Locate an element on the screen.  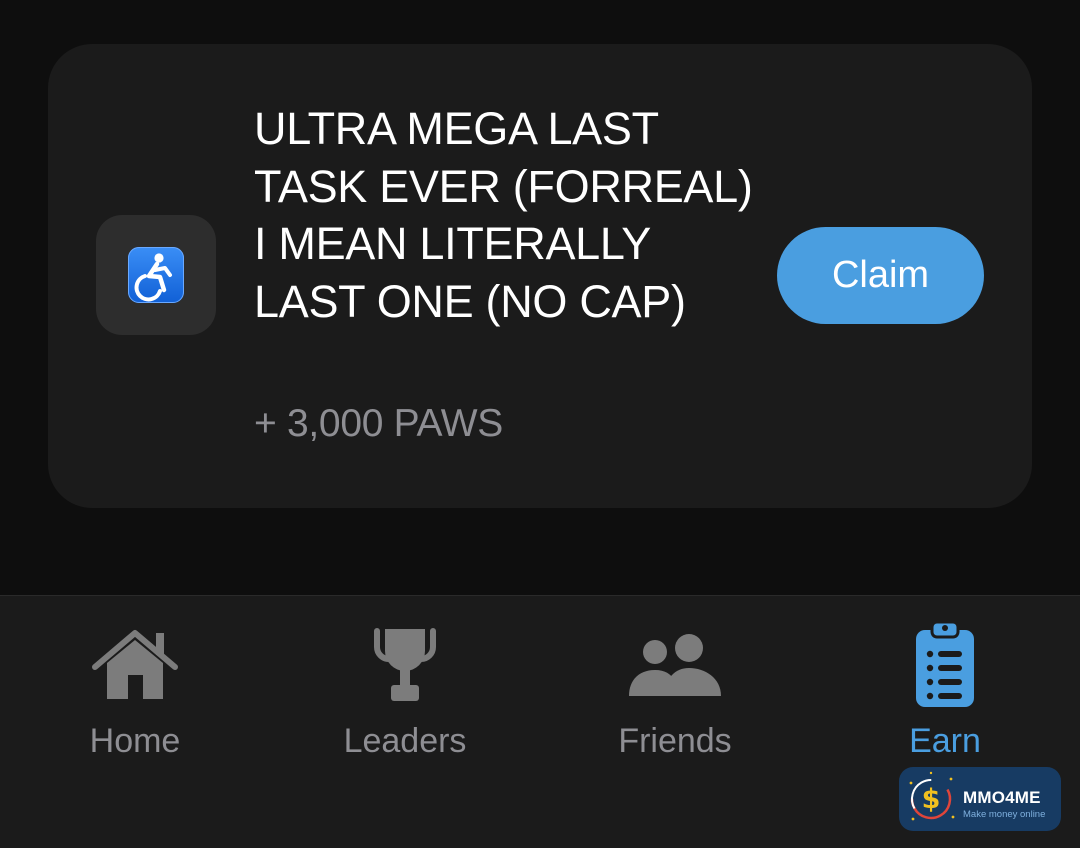
claim-button: Claim is located at coordinates (880, 275).